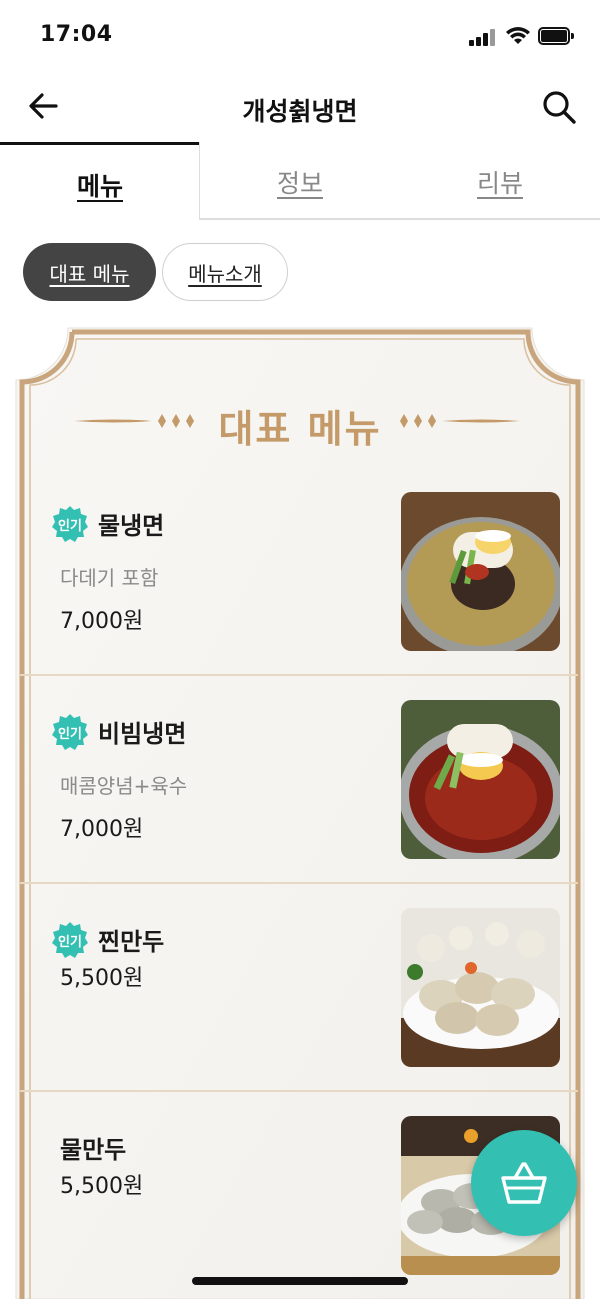 This screenshot has height=1299, width=600. I want to click on tab-menu: 메뉴, so click(100, 181).